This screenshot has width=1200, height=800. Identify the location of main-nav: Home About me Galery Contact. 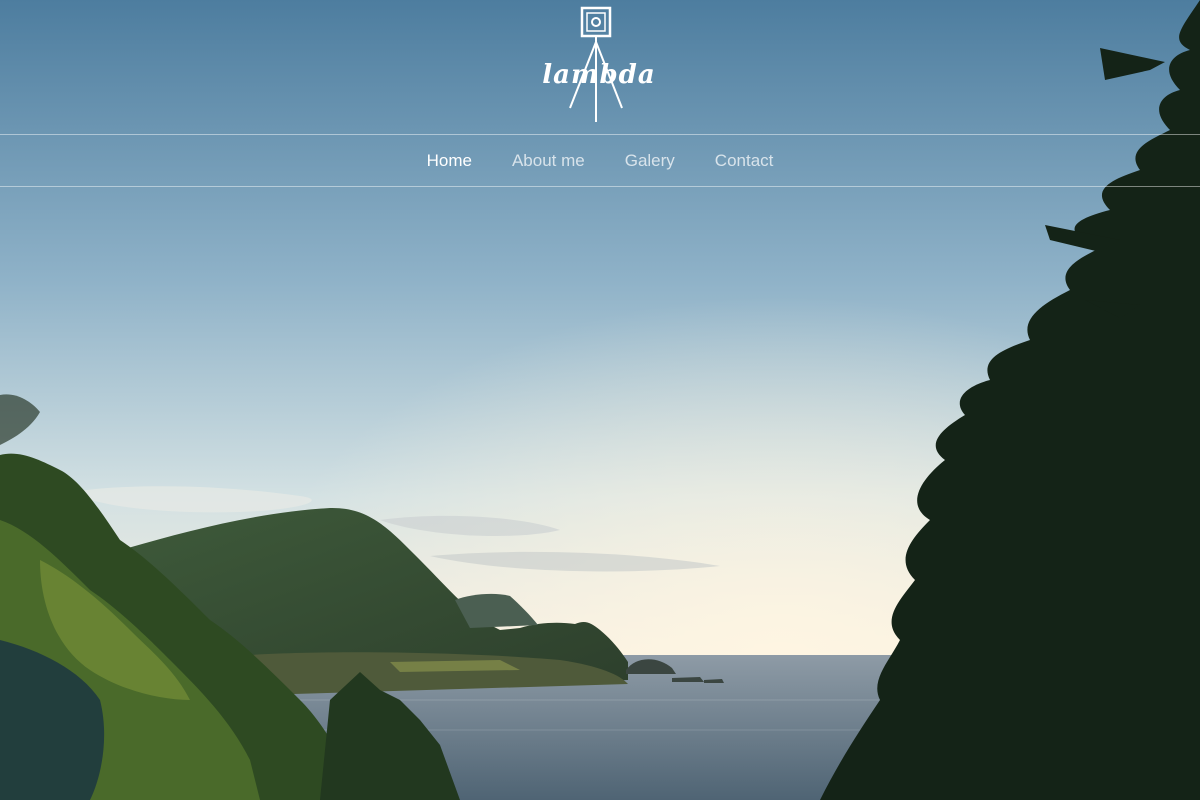
(600, 160).